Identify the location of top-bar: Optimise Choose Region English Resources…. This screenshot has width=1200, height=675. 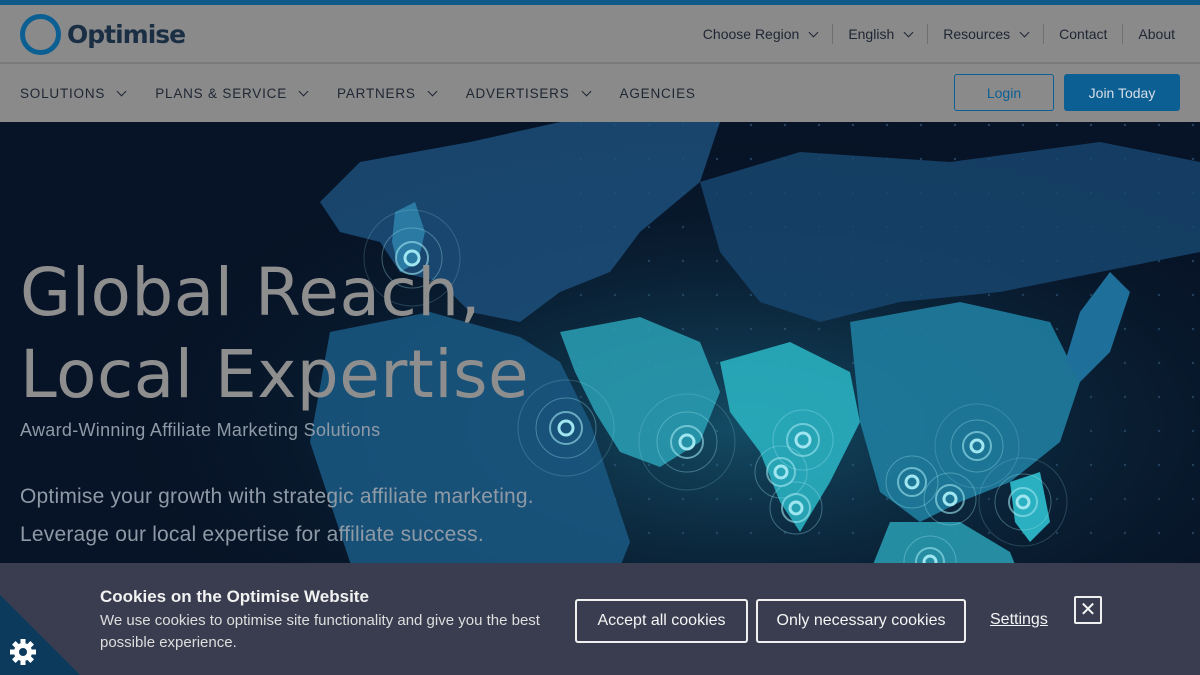
(600, 34).